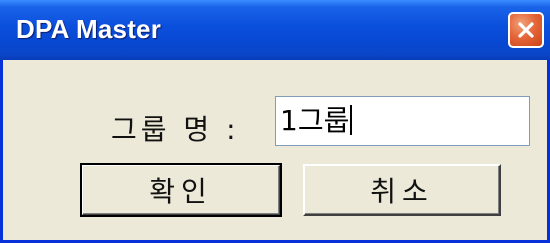  Describe the element at coordinates (89, 29) in the screenshot. I see `window-title: DPA Master` at that location.